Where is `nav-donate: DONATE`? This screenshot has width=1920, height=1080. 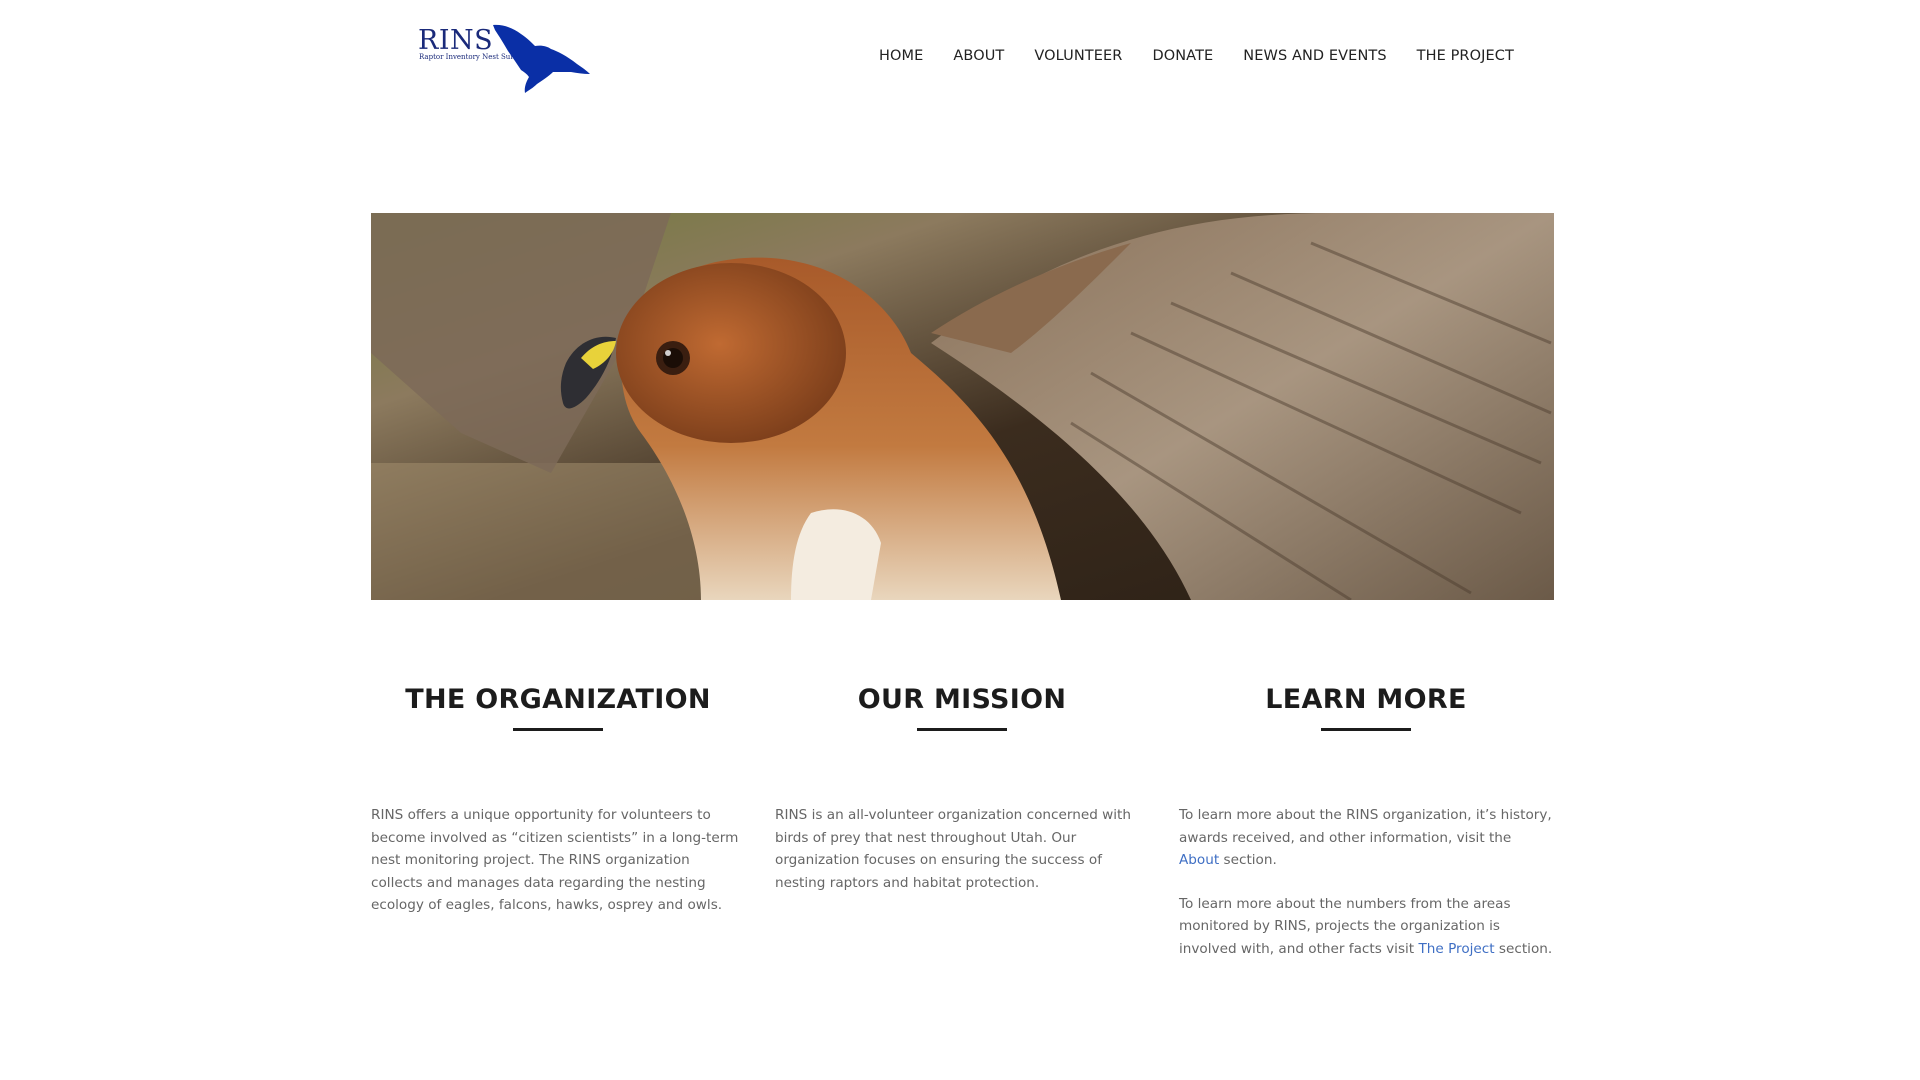
nav-donate: DONATE is located at coordinates (1182, 56).